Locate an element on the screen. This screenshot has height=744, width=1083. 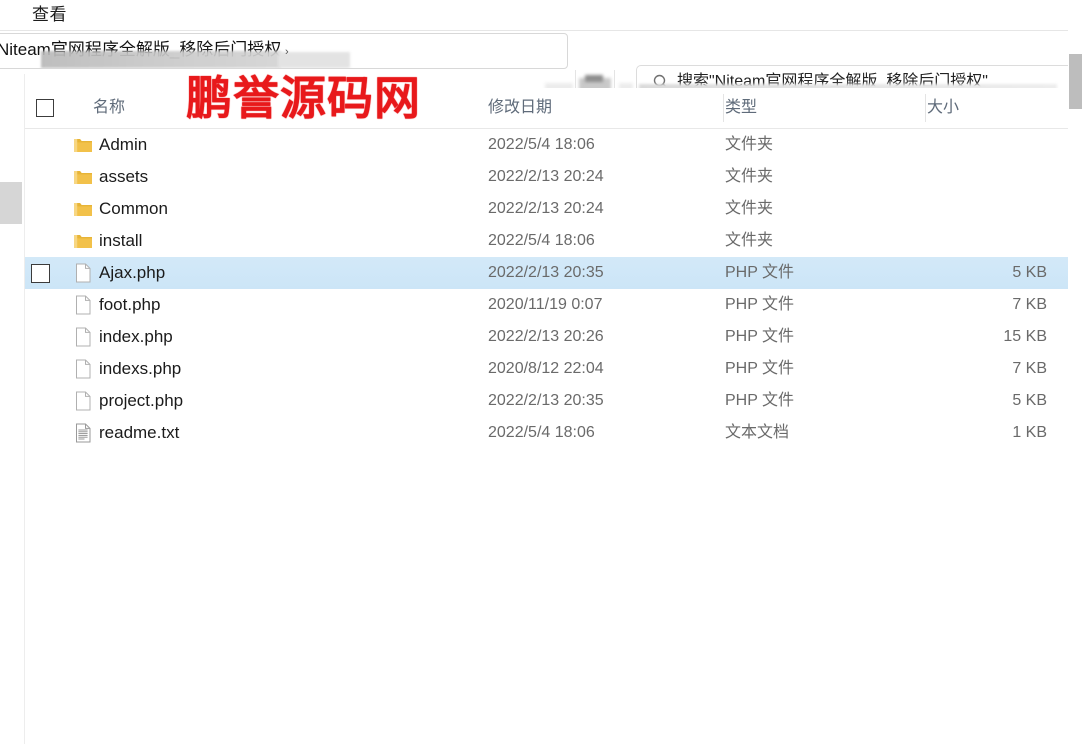
file-row: Admin 2022/5/4 18:06 文件夹 is located at coordinates (546, 145).